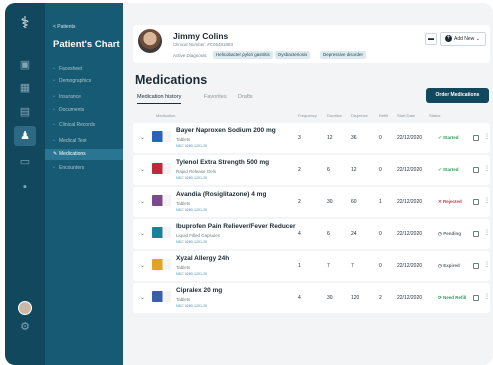 This screenshot has height=365, width=493. I want to click on rail-patients-icon: ♟, so click(25, 136).